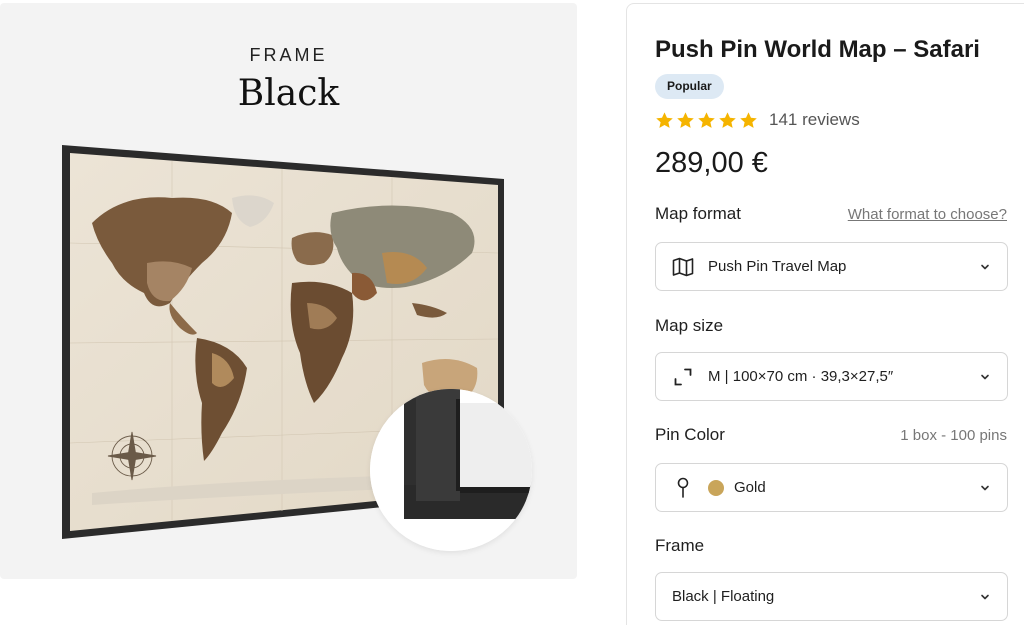  I want to click on map-format-value: Push Pin Travel Map, so click(777, 266).